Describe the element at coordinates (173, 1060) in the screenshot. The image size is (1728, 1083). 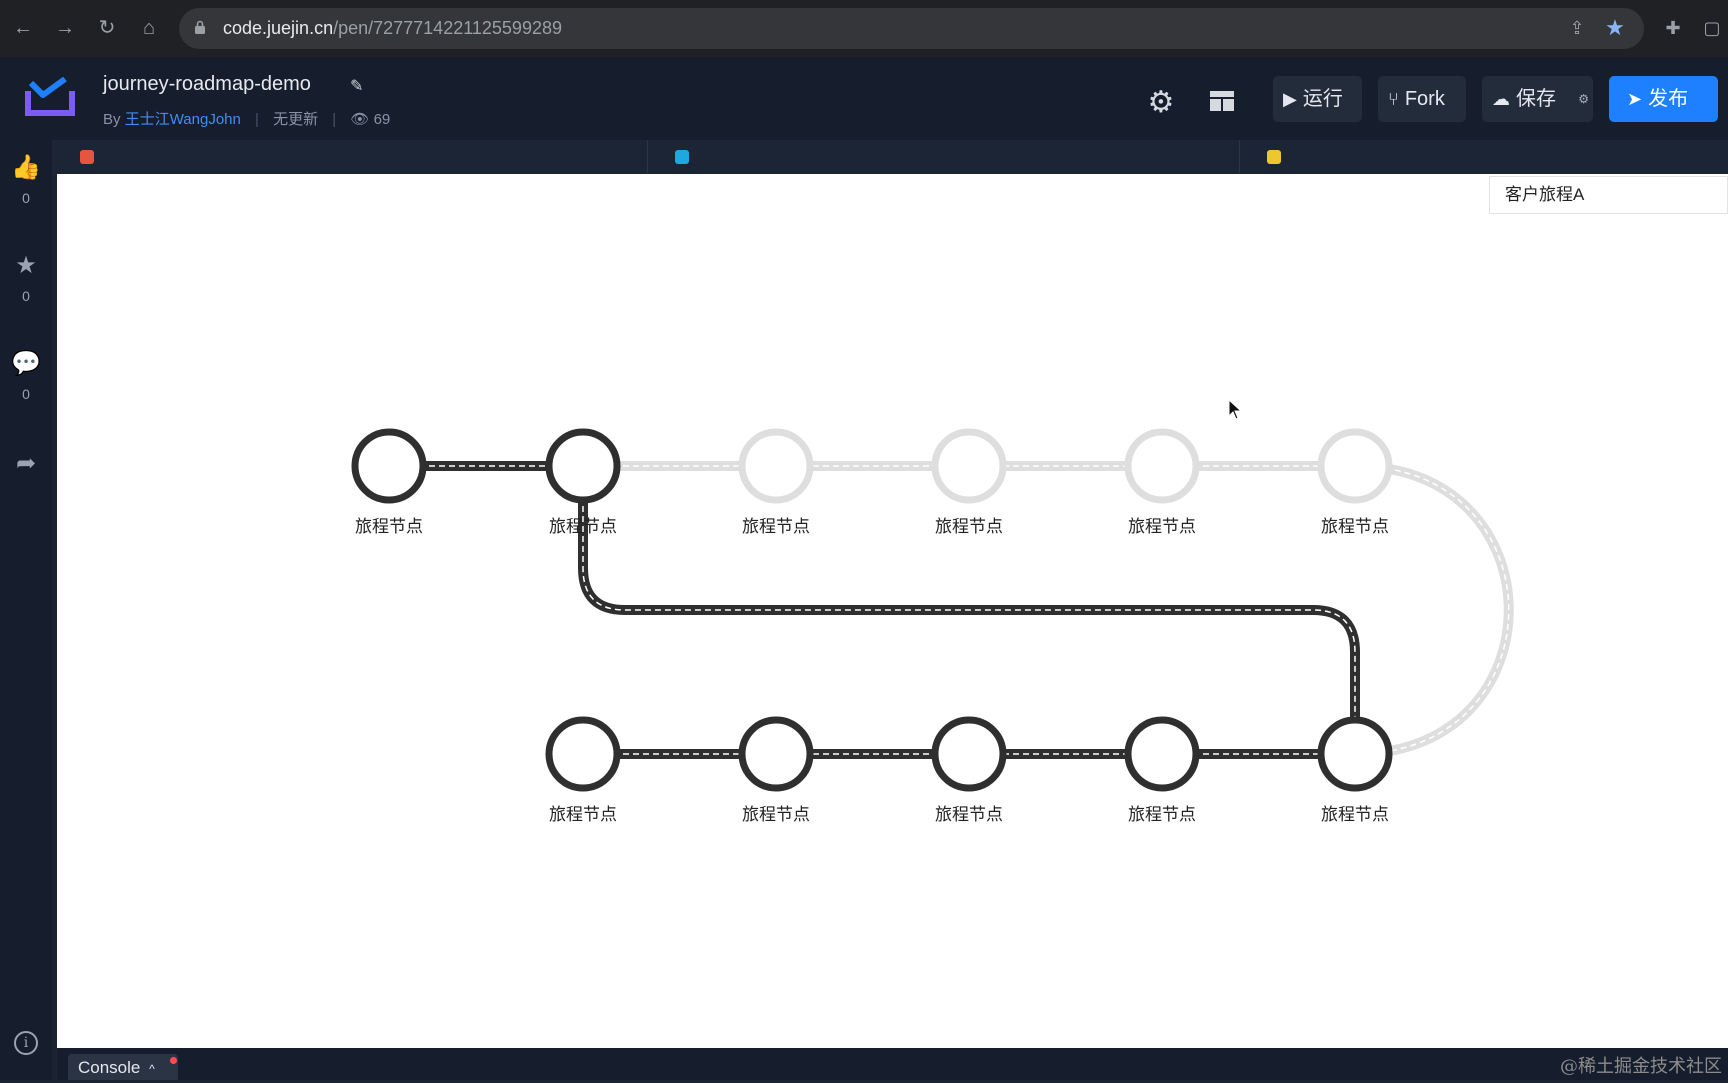
I see `console-notification-dot` at that location.